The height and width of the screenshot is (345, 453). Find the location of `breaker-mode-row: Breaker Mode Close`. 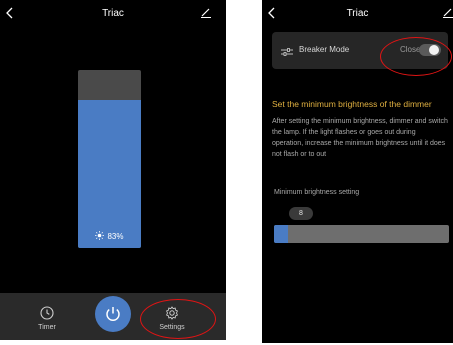

breaker-mode-row: Breaker Mode Close is located at coordinates (360, 50).